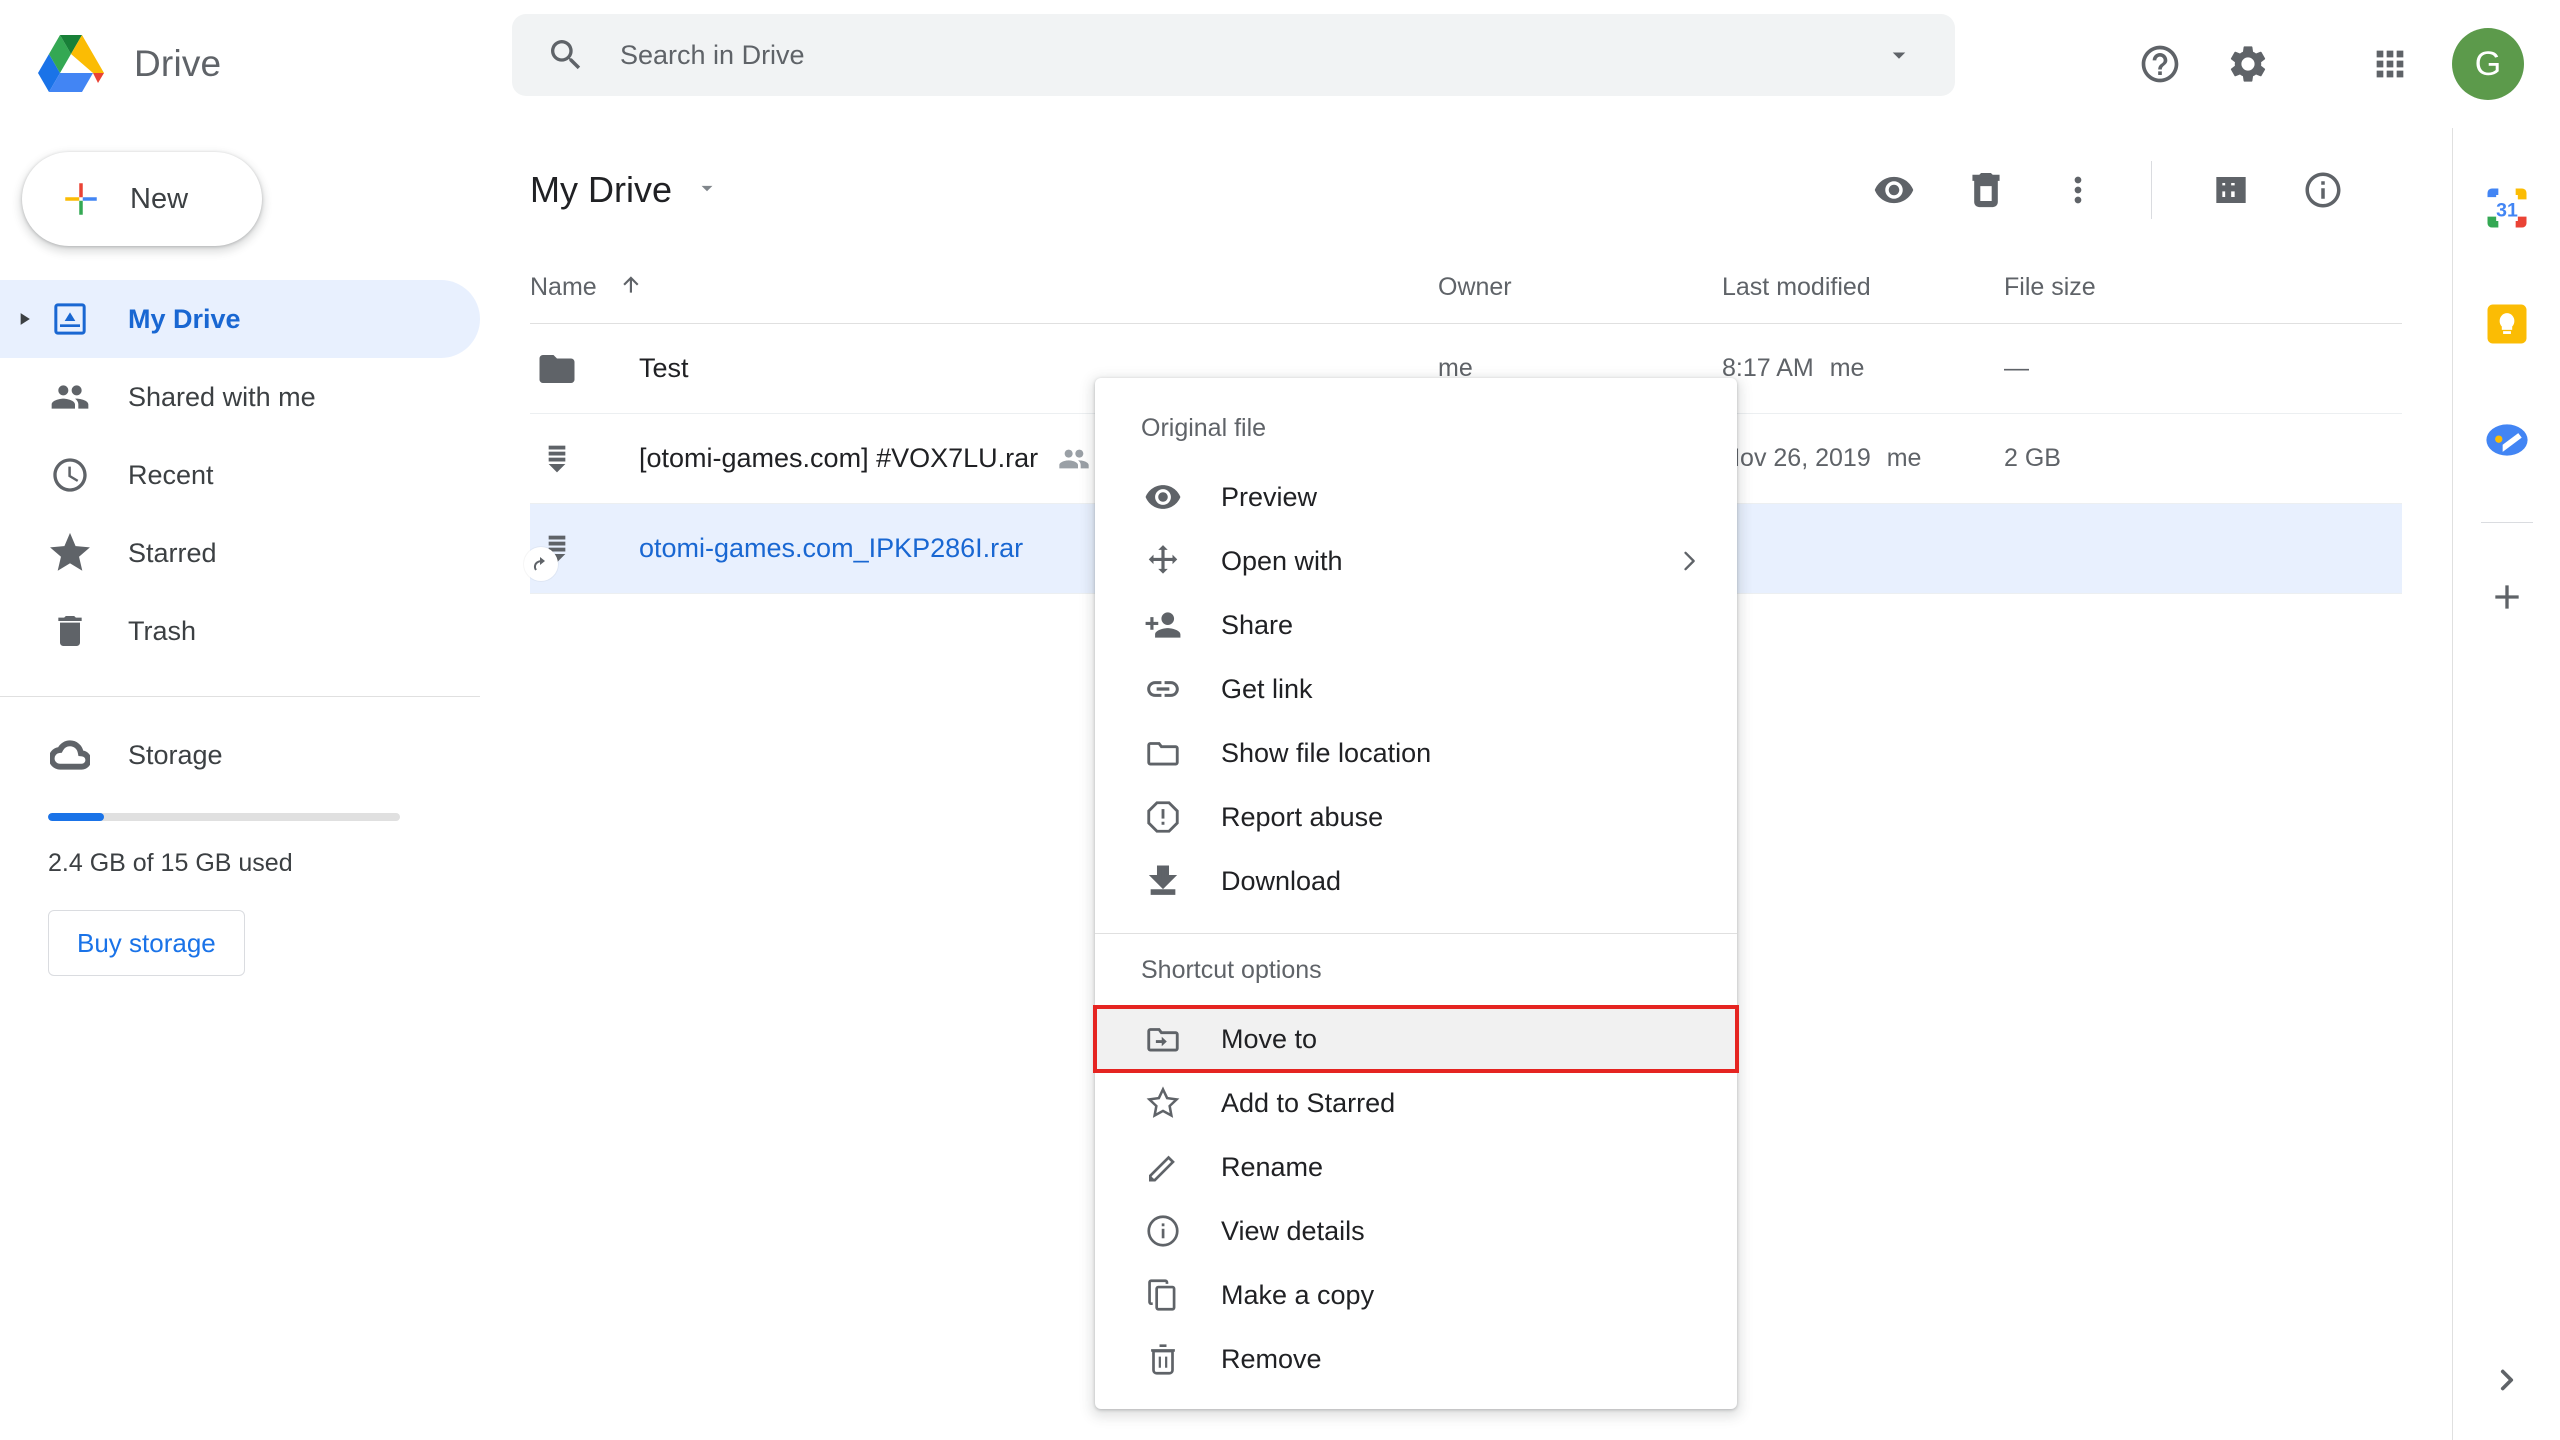  I want to click on new-button: New, so click(142, 199).